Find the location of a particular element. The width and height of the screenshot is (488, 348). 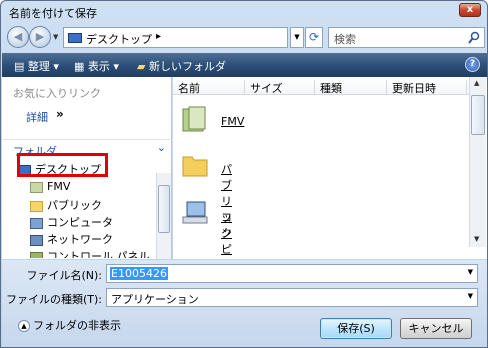

network-icon is located at coordinates (36, 240).